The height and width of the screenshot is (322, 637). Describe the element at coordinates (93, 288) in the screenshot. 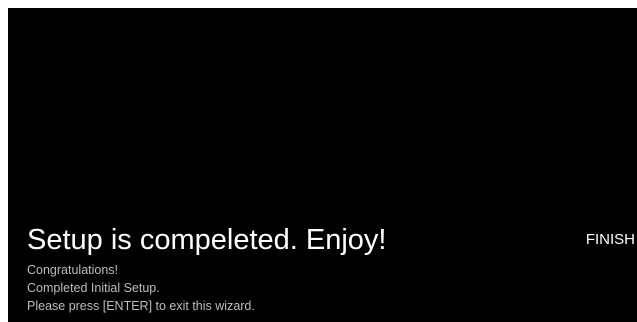

I see `setup-status-message: Completed Initial Setup.` at that location.